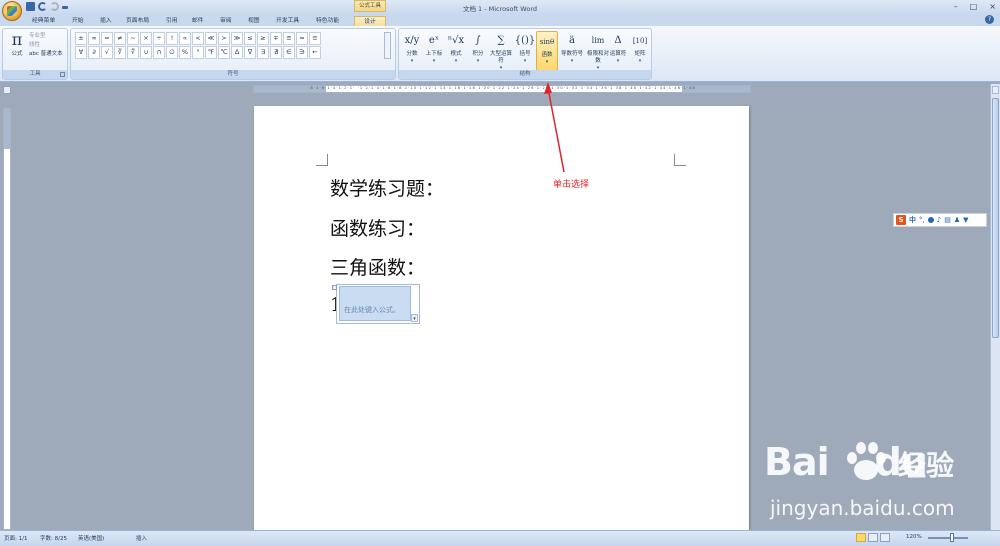 This screenshot has width=1000, height=546. What do you see at coordinates (198, 52) in the screenshot?
I see `symbol-button: °` at bounding box center [198, 52].